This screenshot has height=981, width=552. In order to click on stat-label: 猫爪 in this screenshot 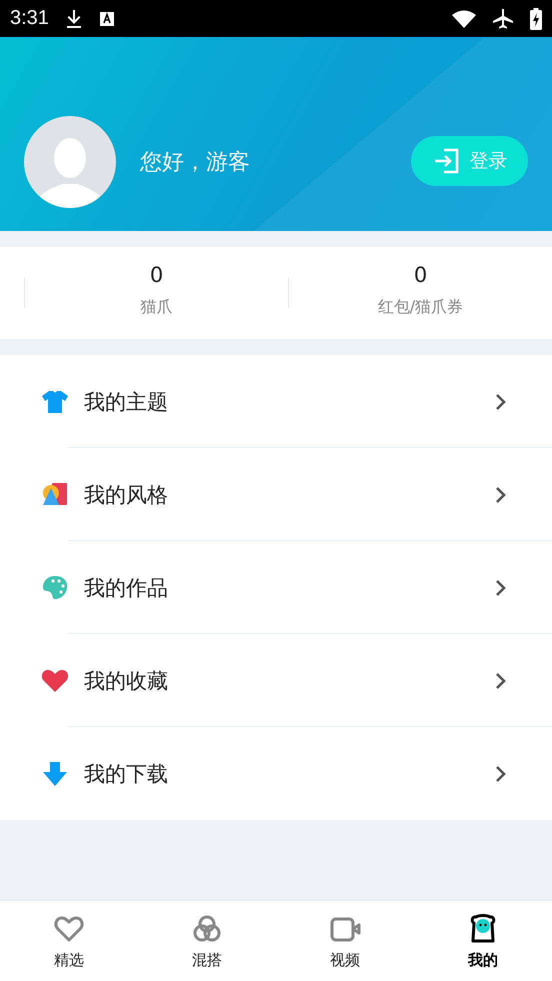, I will do `click(156, 307)`.